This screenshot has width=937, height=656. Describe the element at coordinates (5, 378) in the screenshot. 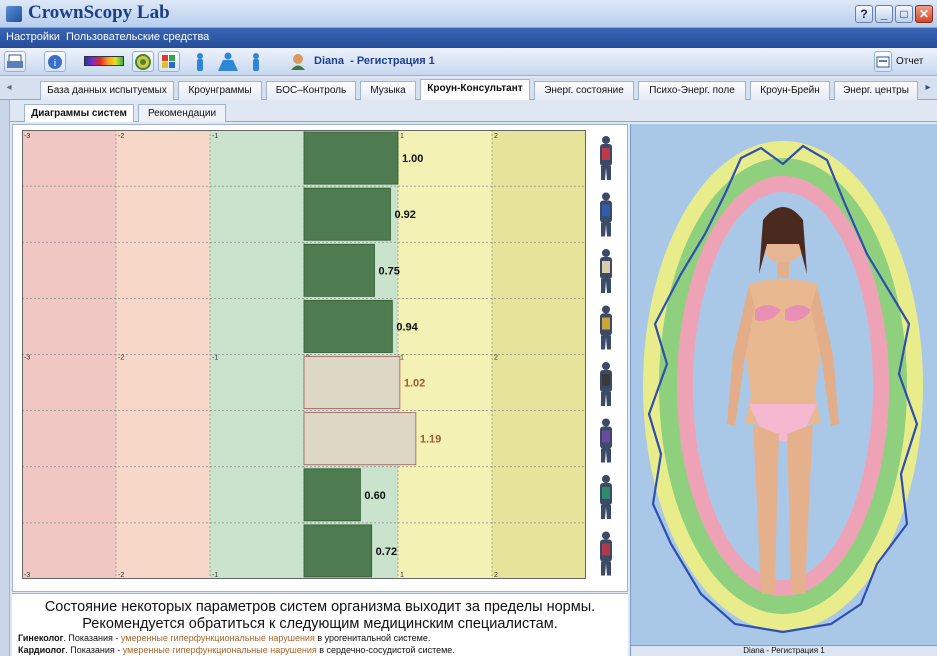

I see `left-panel-edge` at that location.